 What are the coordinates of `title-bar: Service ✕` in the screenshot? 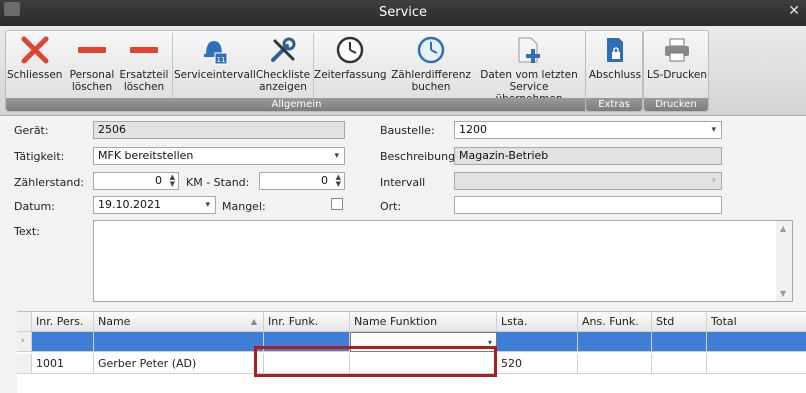 It's located at (403, 13).